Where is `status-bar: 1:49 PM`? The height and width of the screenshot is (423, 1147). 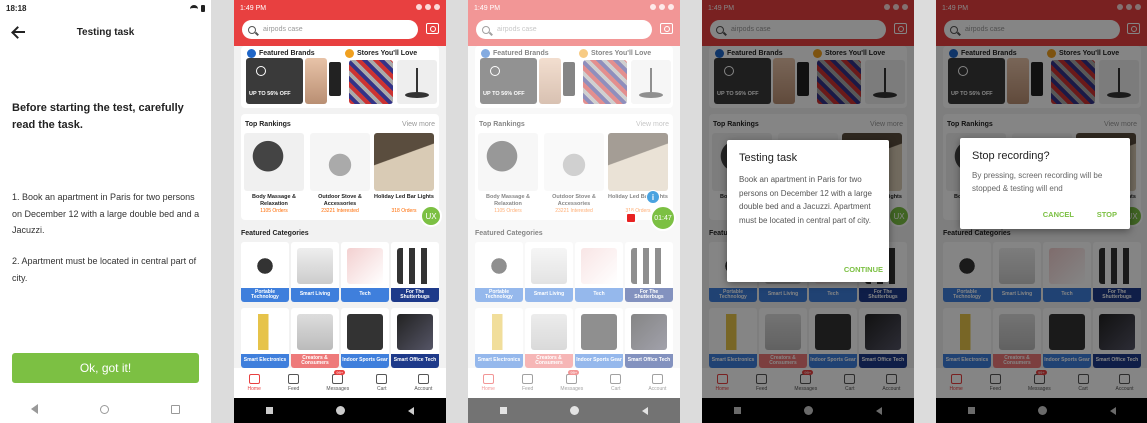 status-bar: 1:49 PM is located at coordinates (574, 8).